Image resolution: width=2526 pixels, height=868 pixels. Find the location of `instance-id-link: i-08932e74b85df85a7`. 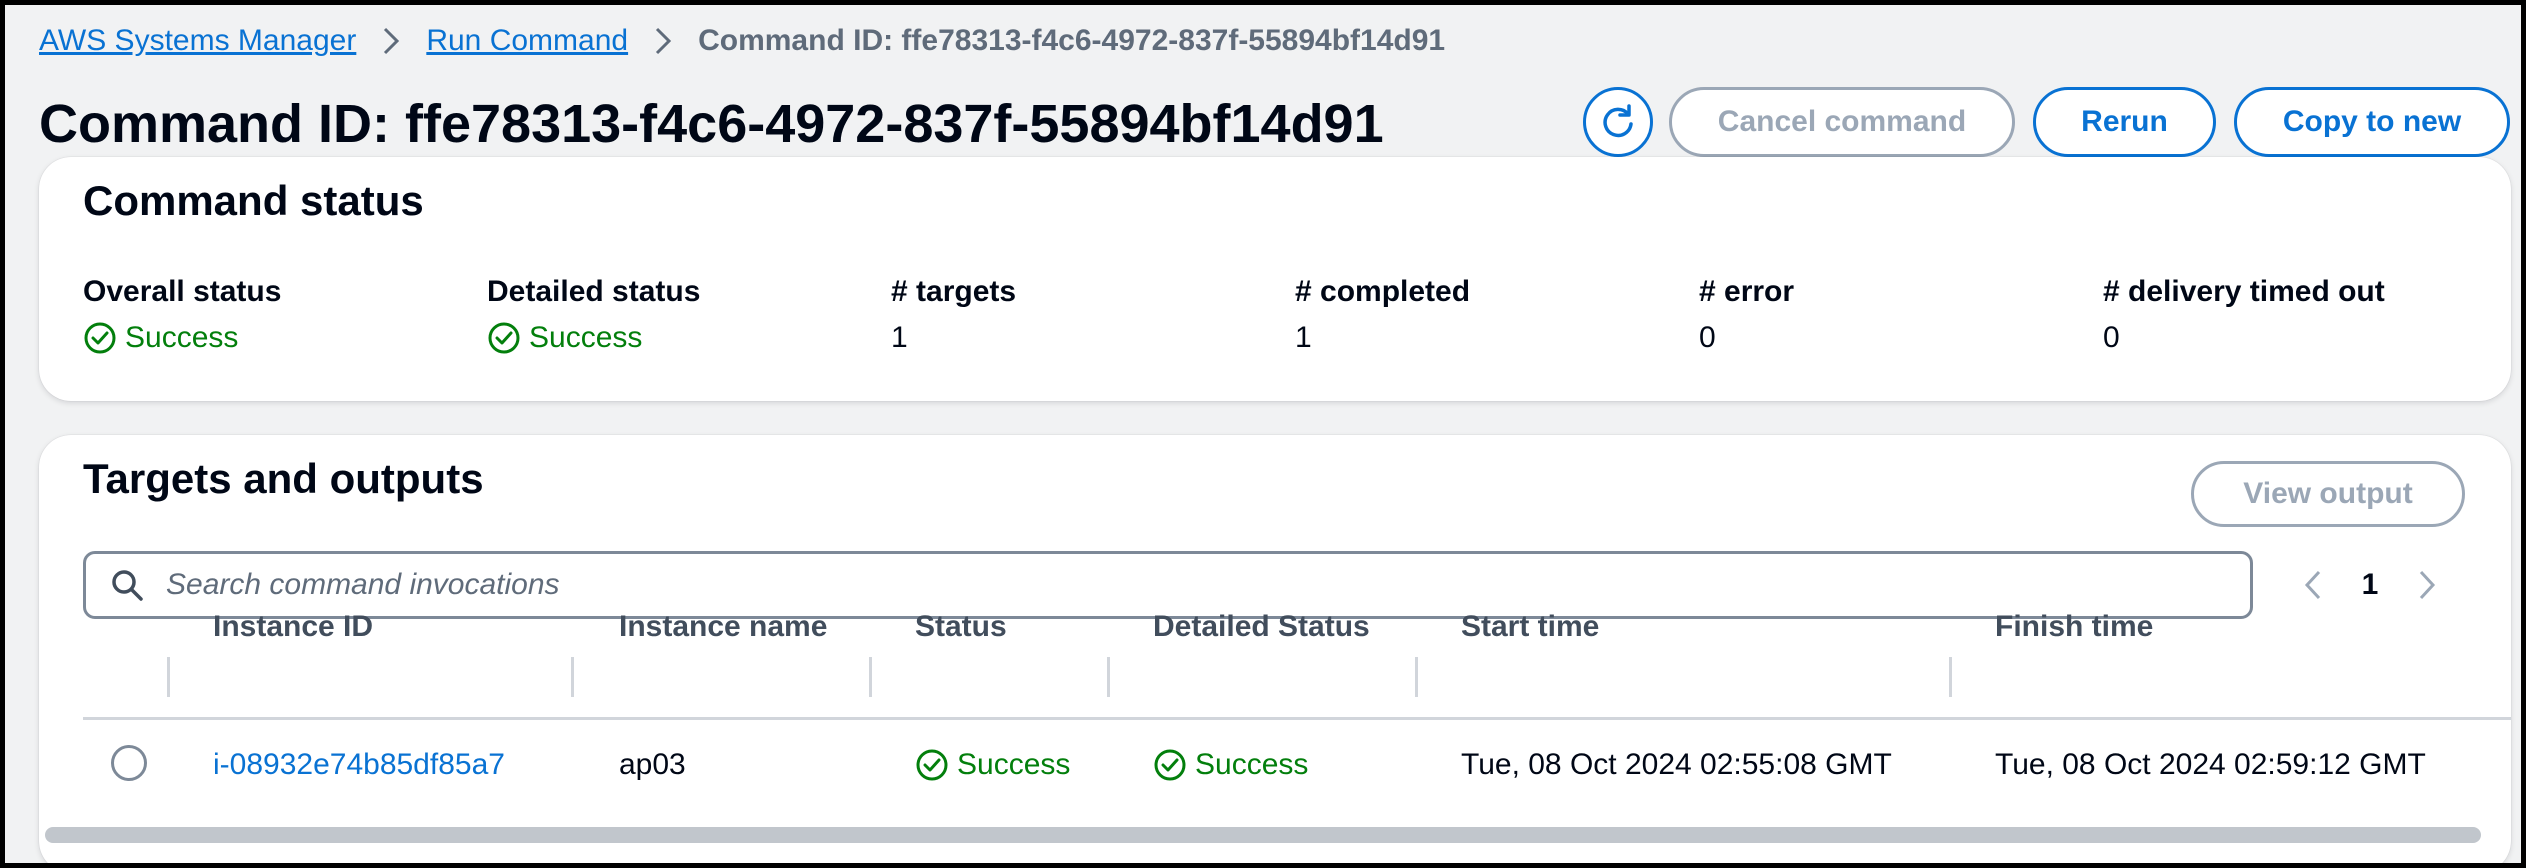

instance-id-link: i-08932e74b85df85a7 is located at coordinates (359, 765).